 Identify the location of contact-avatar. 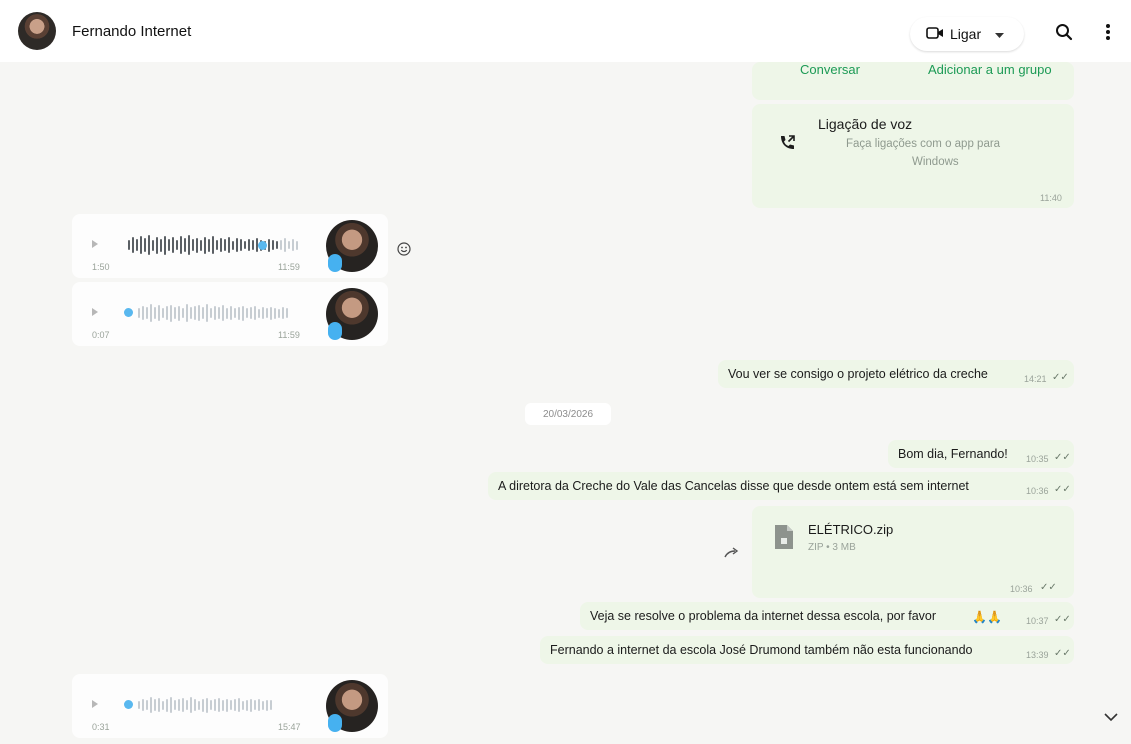
(37, 31).